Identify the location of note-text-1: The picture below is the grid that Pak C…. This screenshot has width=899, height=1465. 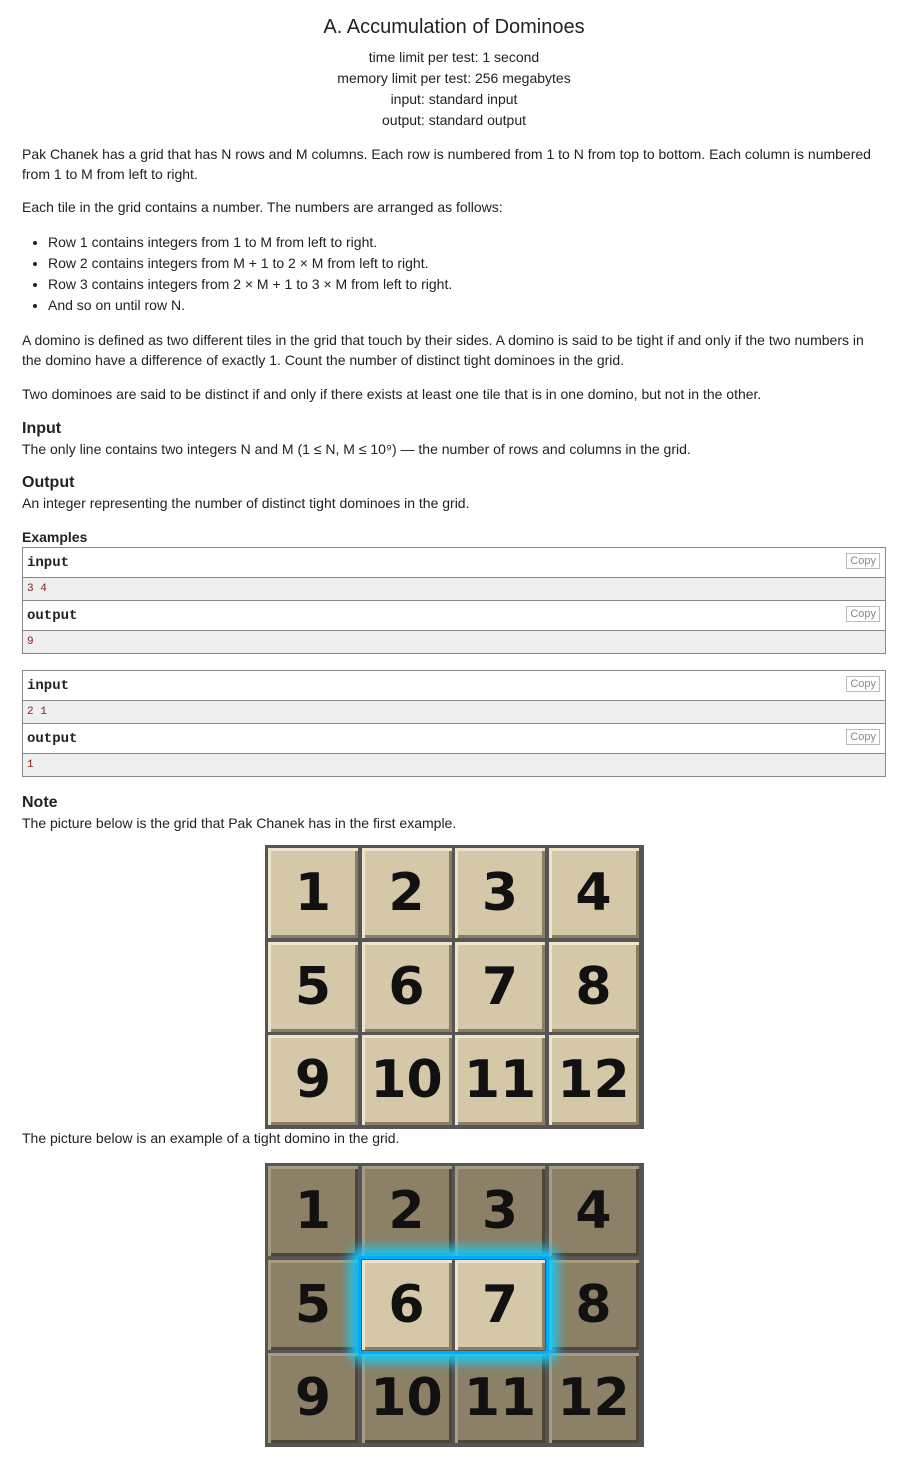
(239, 823).